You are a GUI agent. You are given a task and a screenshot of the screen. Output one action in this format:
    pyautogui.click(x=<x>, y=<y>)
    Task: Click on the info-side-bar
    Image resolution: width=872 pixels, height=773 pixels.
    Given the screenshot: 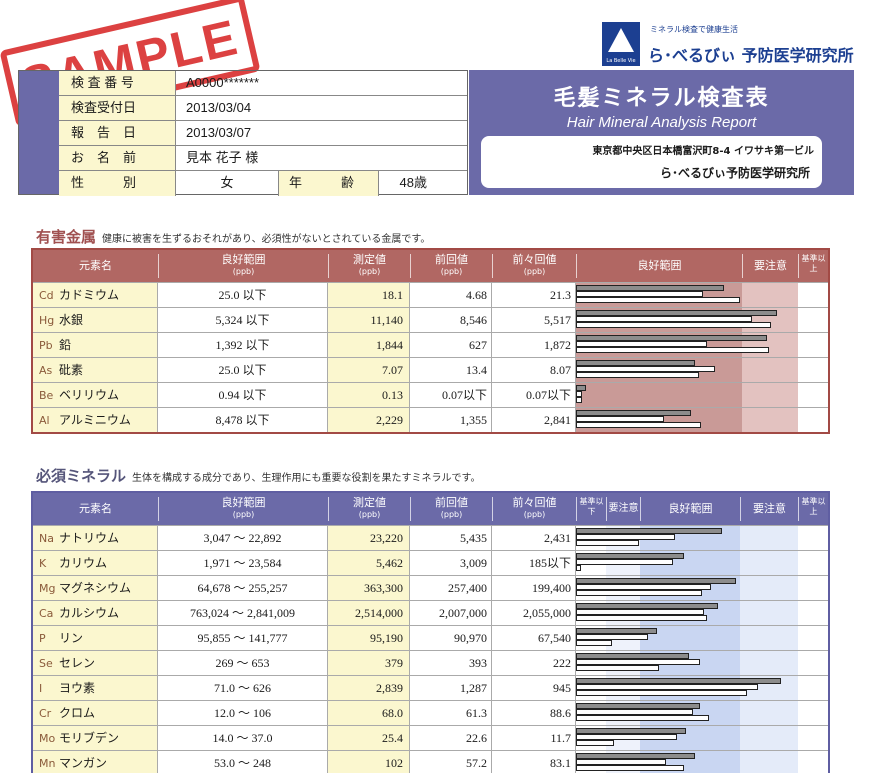 What is the action you would take?
    pyautogui.click(x=39, y=132)
    